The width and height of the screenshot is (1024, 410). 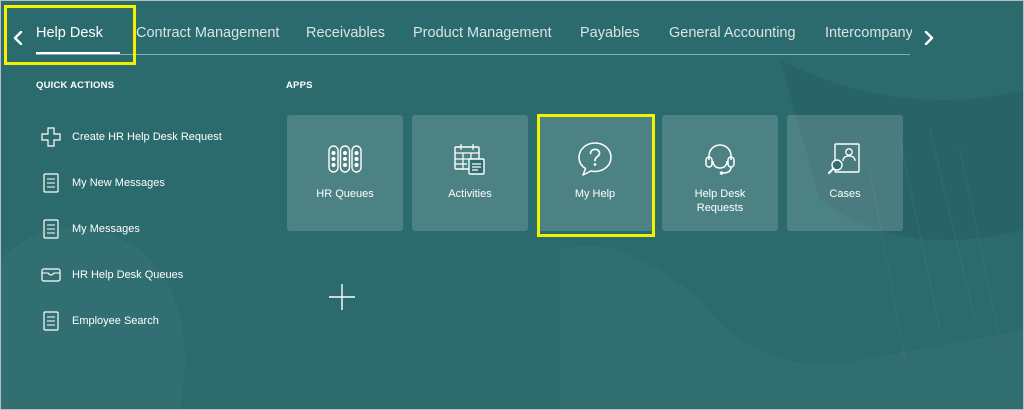 What do you see at coordinates (51, 137) in the screenshot?
I see `plus-icon` at bounding box center [51, 137].